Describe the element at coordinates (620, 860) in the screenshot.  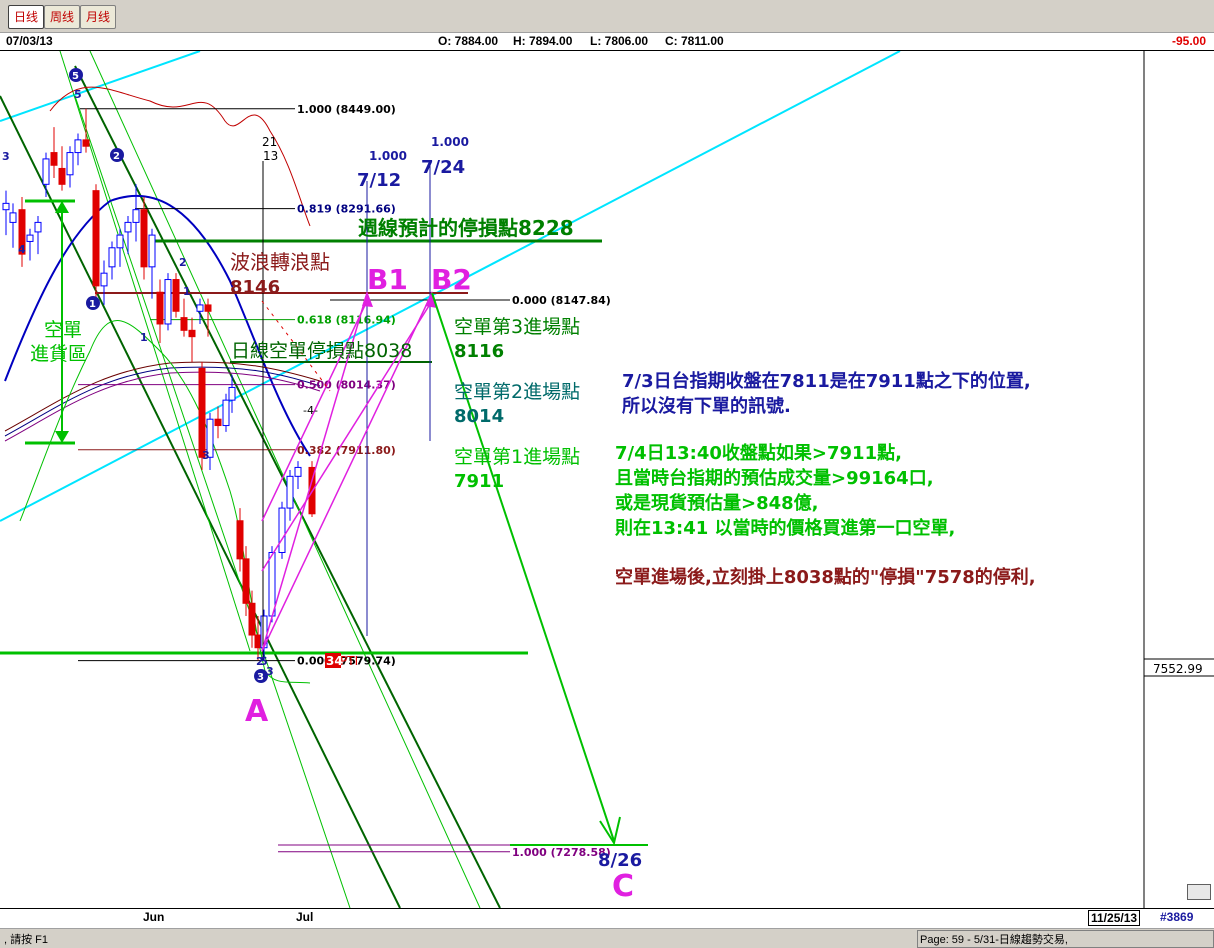
I see `chart-annotation: 8/26` at that location.